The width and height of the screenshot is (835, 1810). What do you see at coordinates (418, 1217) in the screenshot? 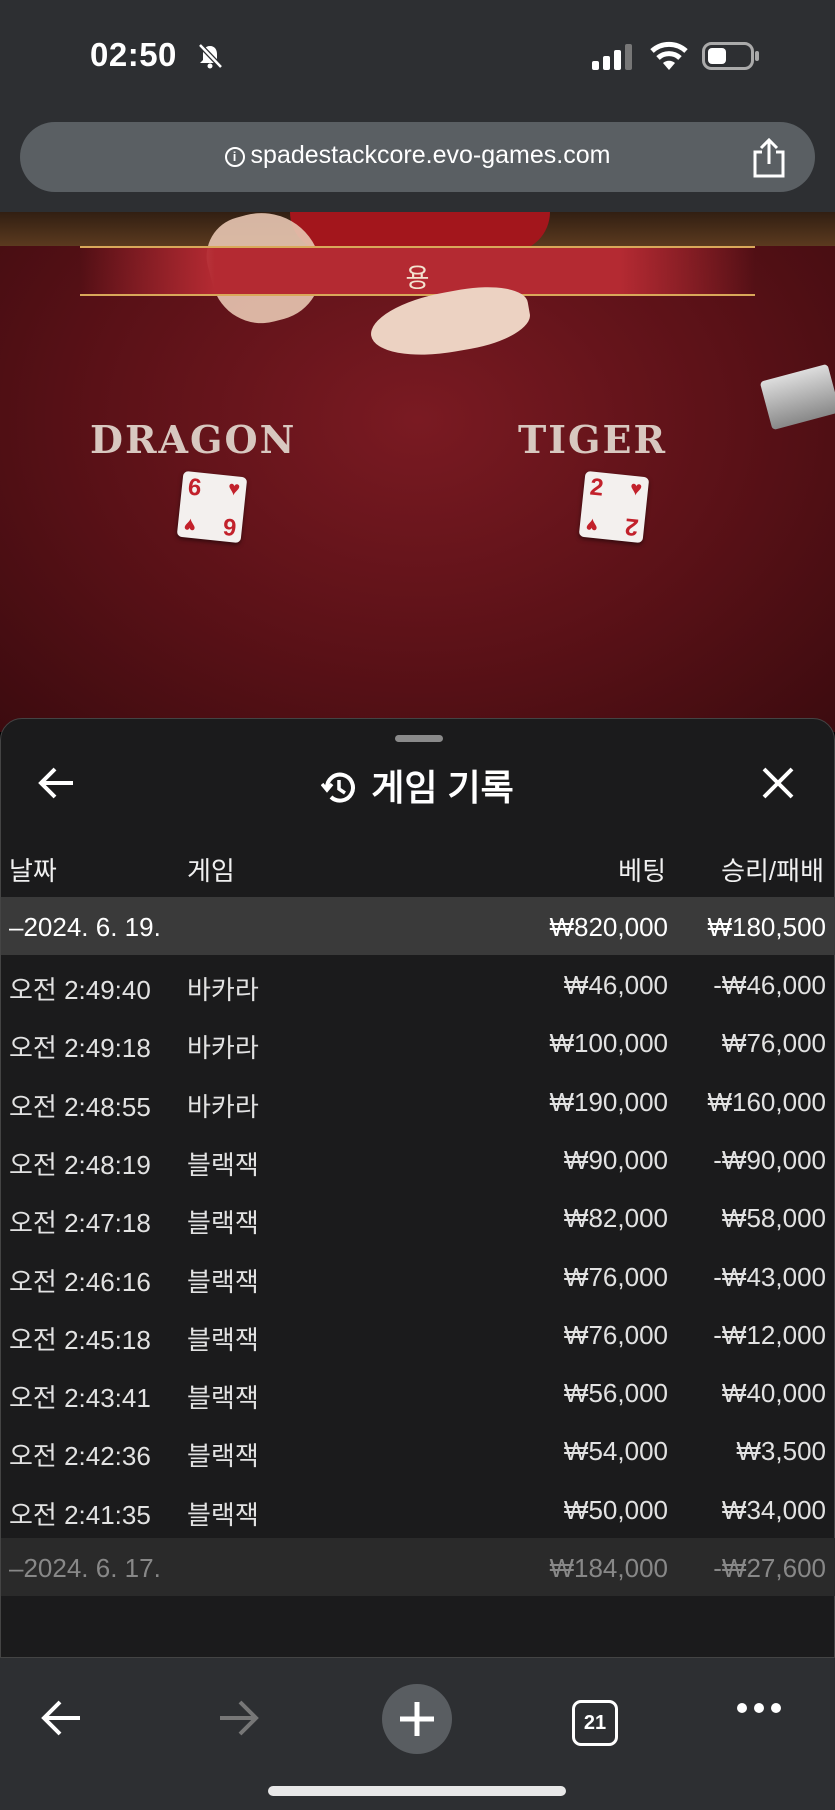
I see `history-row: 오전 2:47:18 블랙잭 ₩82,000 ₩58,000` at bounding box center [418, 1217].